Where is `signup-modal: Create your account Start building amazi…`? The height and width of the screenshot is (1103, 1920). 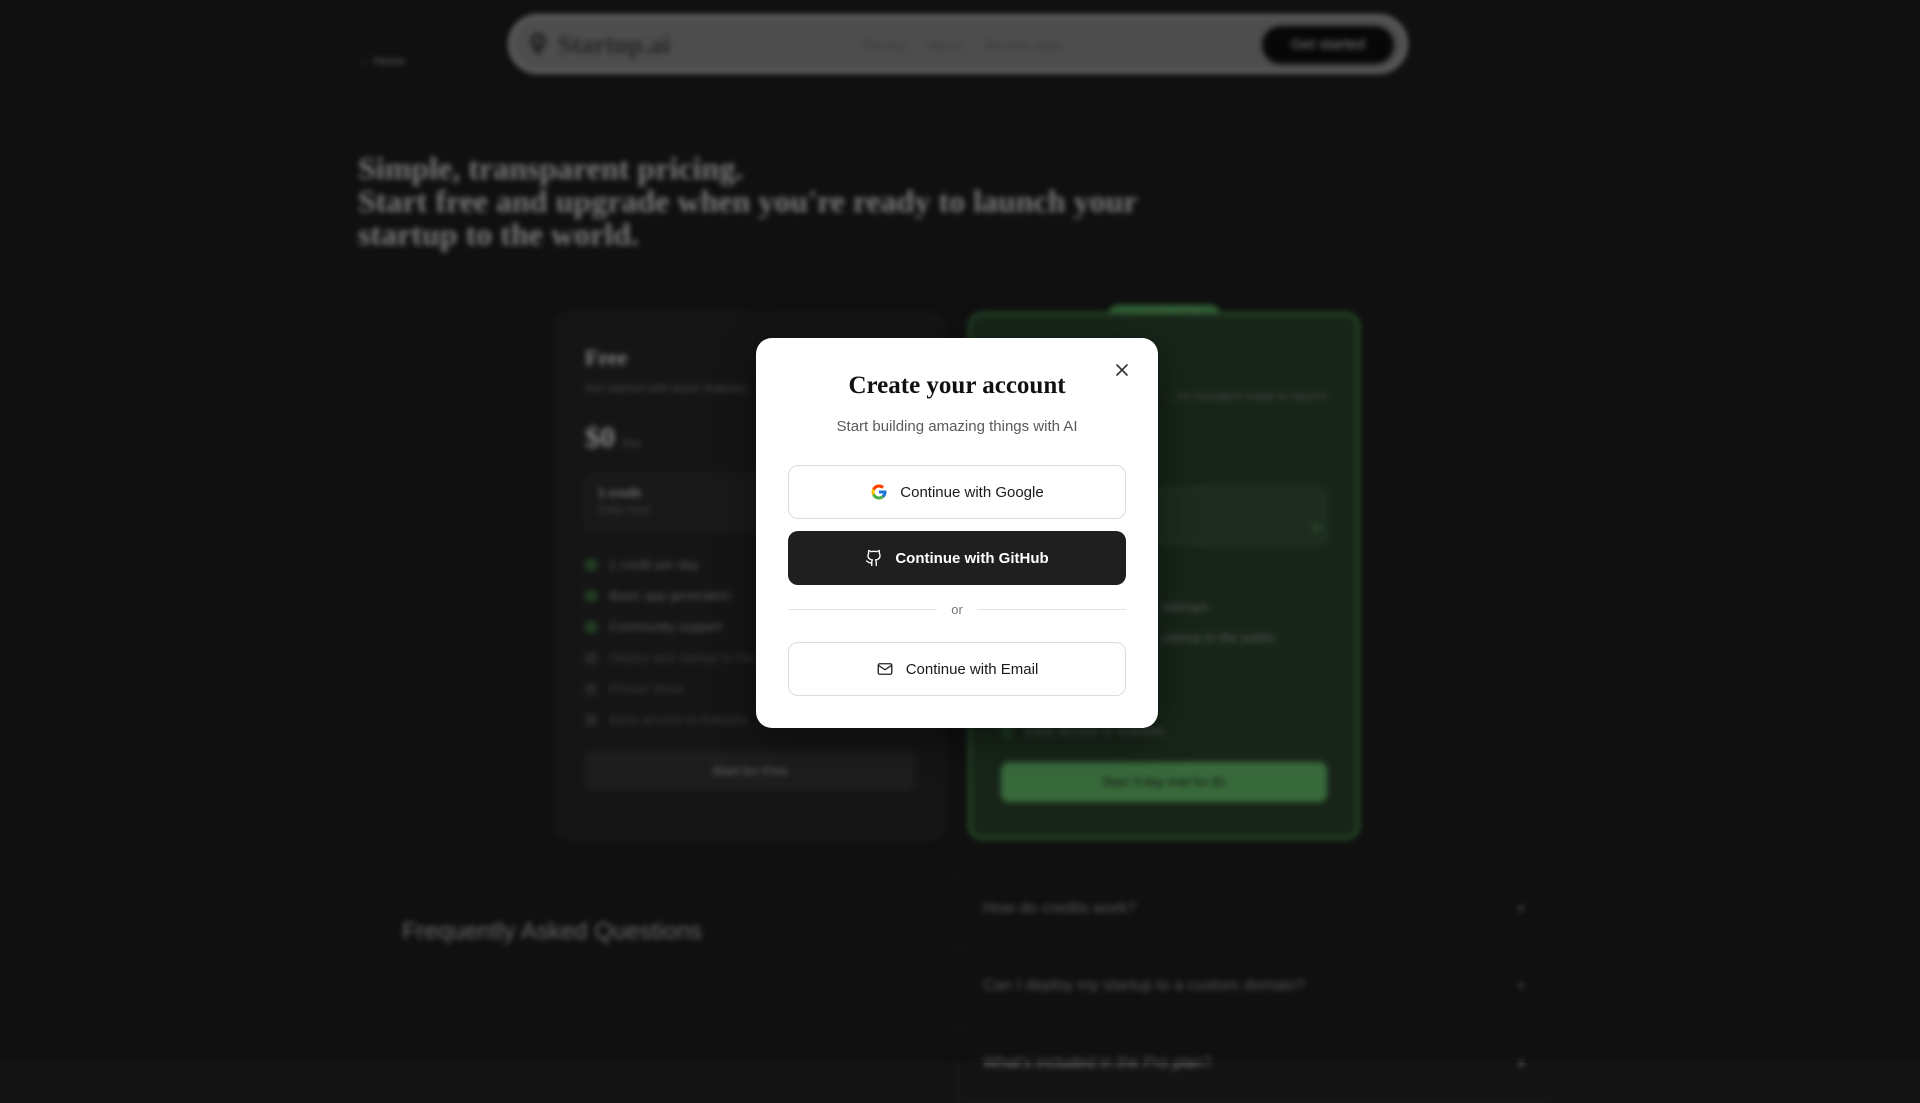 signup-modal: Create your account Start building amazi… is located at coordinates (957, 533).